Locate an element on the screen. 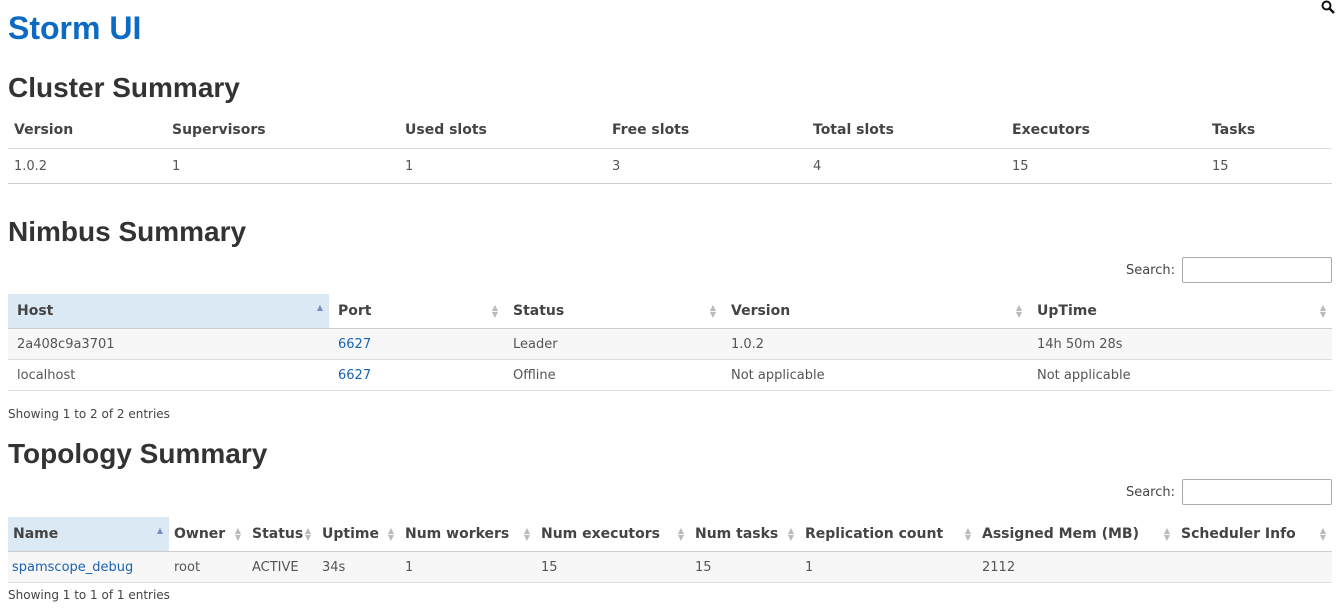 This screenshot has height=611, width=1337. nimbus-status-cell: Leader is located at coordinates (613, 344).